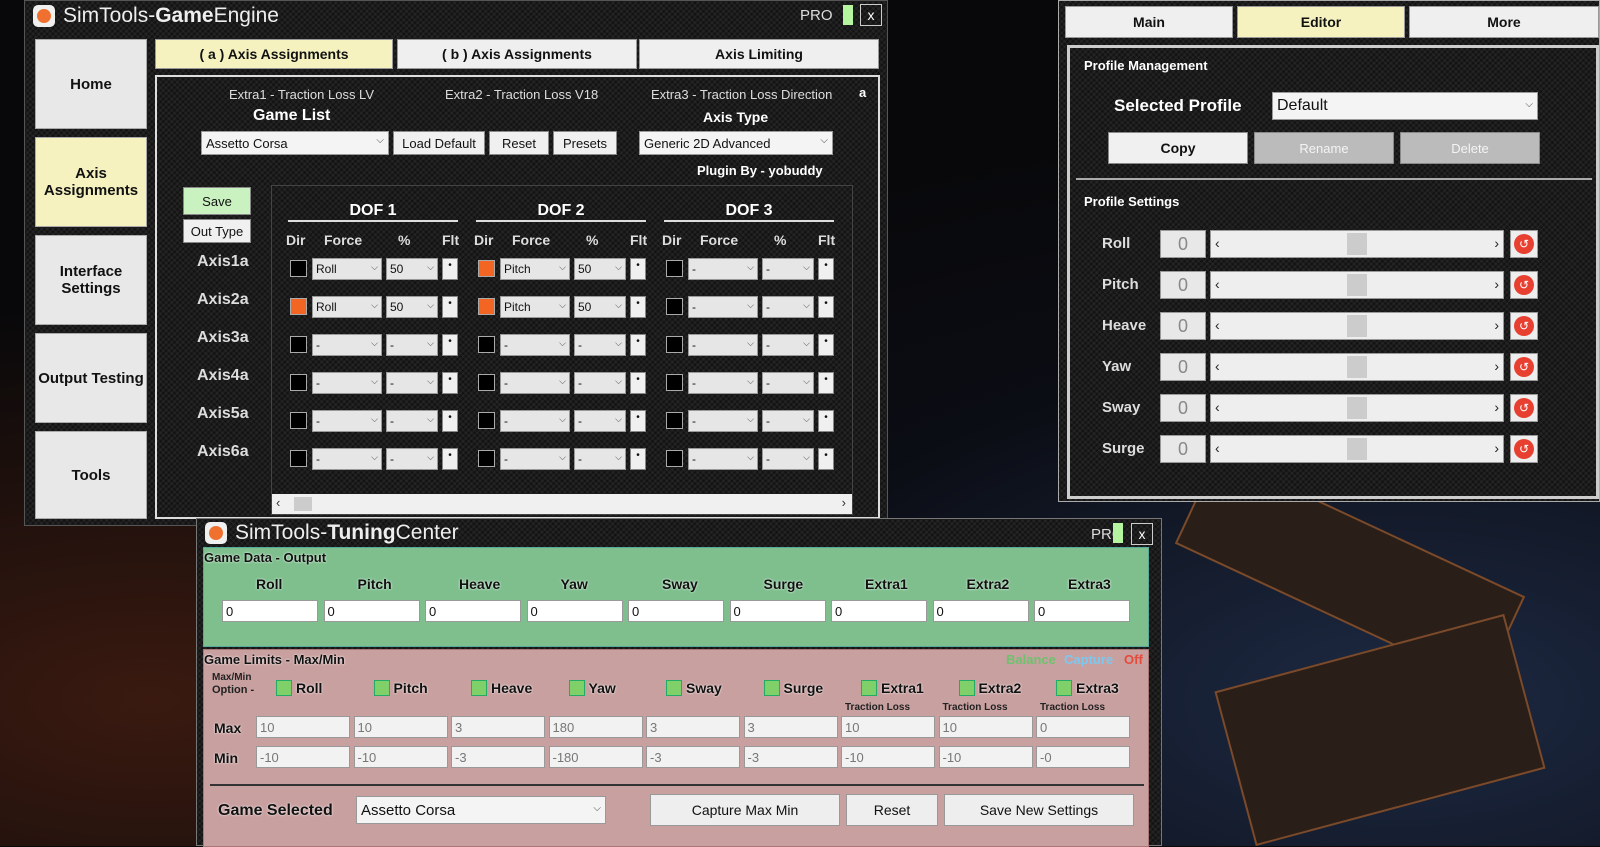 The image size is (1600, 847). Describe the element at coordinates (91, 84) in the screenshot. I see `nav-home: Home` at that location.